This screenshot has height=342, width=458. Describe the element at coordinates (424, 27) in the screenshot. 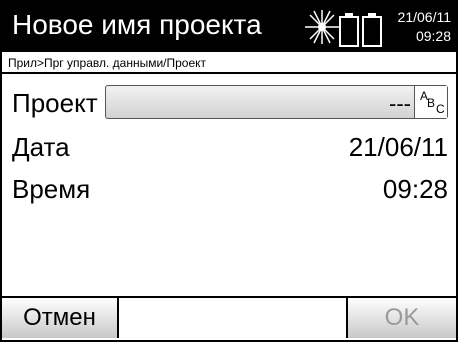

I see `clock: 21/06/11 09:28` at that location.